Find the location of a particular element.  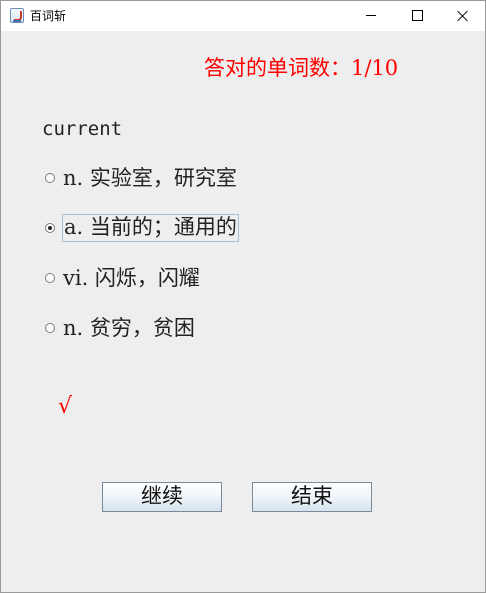

title-bar: 百词斩 is located at coordinates (243, 16).